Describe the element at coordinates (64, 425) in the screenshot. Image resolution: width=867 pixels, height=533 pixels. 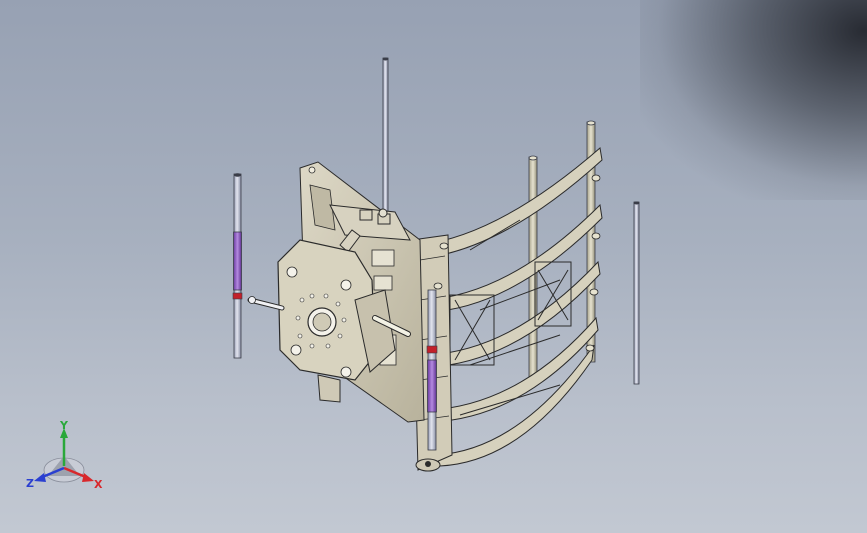
I see `y-axis-label: Y` at that location.